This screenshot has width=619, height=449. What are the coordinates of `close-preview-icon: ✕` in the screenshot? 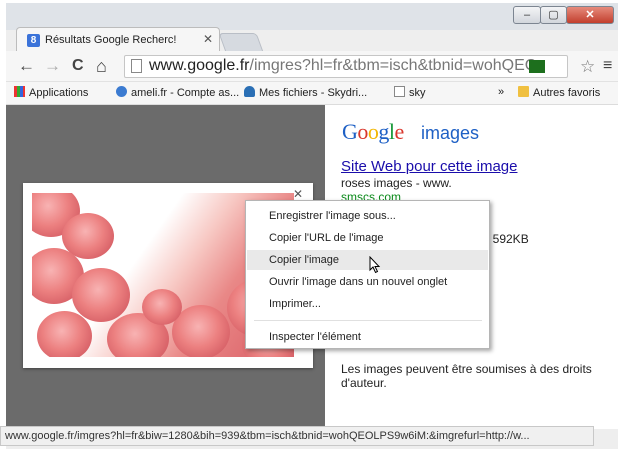 It's located at (298, 194).